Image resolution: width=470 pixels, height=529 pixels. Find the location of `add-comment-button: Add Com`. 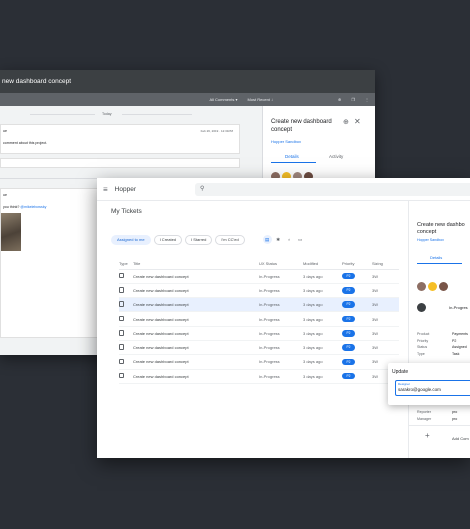

add-comment-button: Add Com is located at coordinates (460, 438).